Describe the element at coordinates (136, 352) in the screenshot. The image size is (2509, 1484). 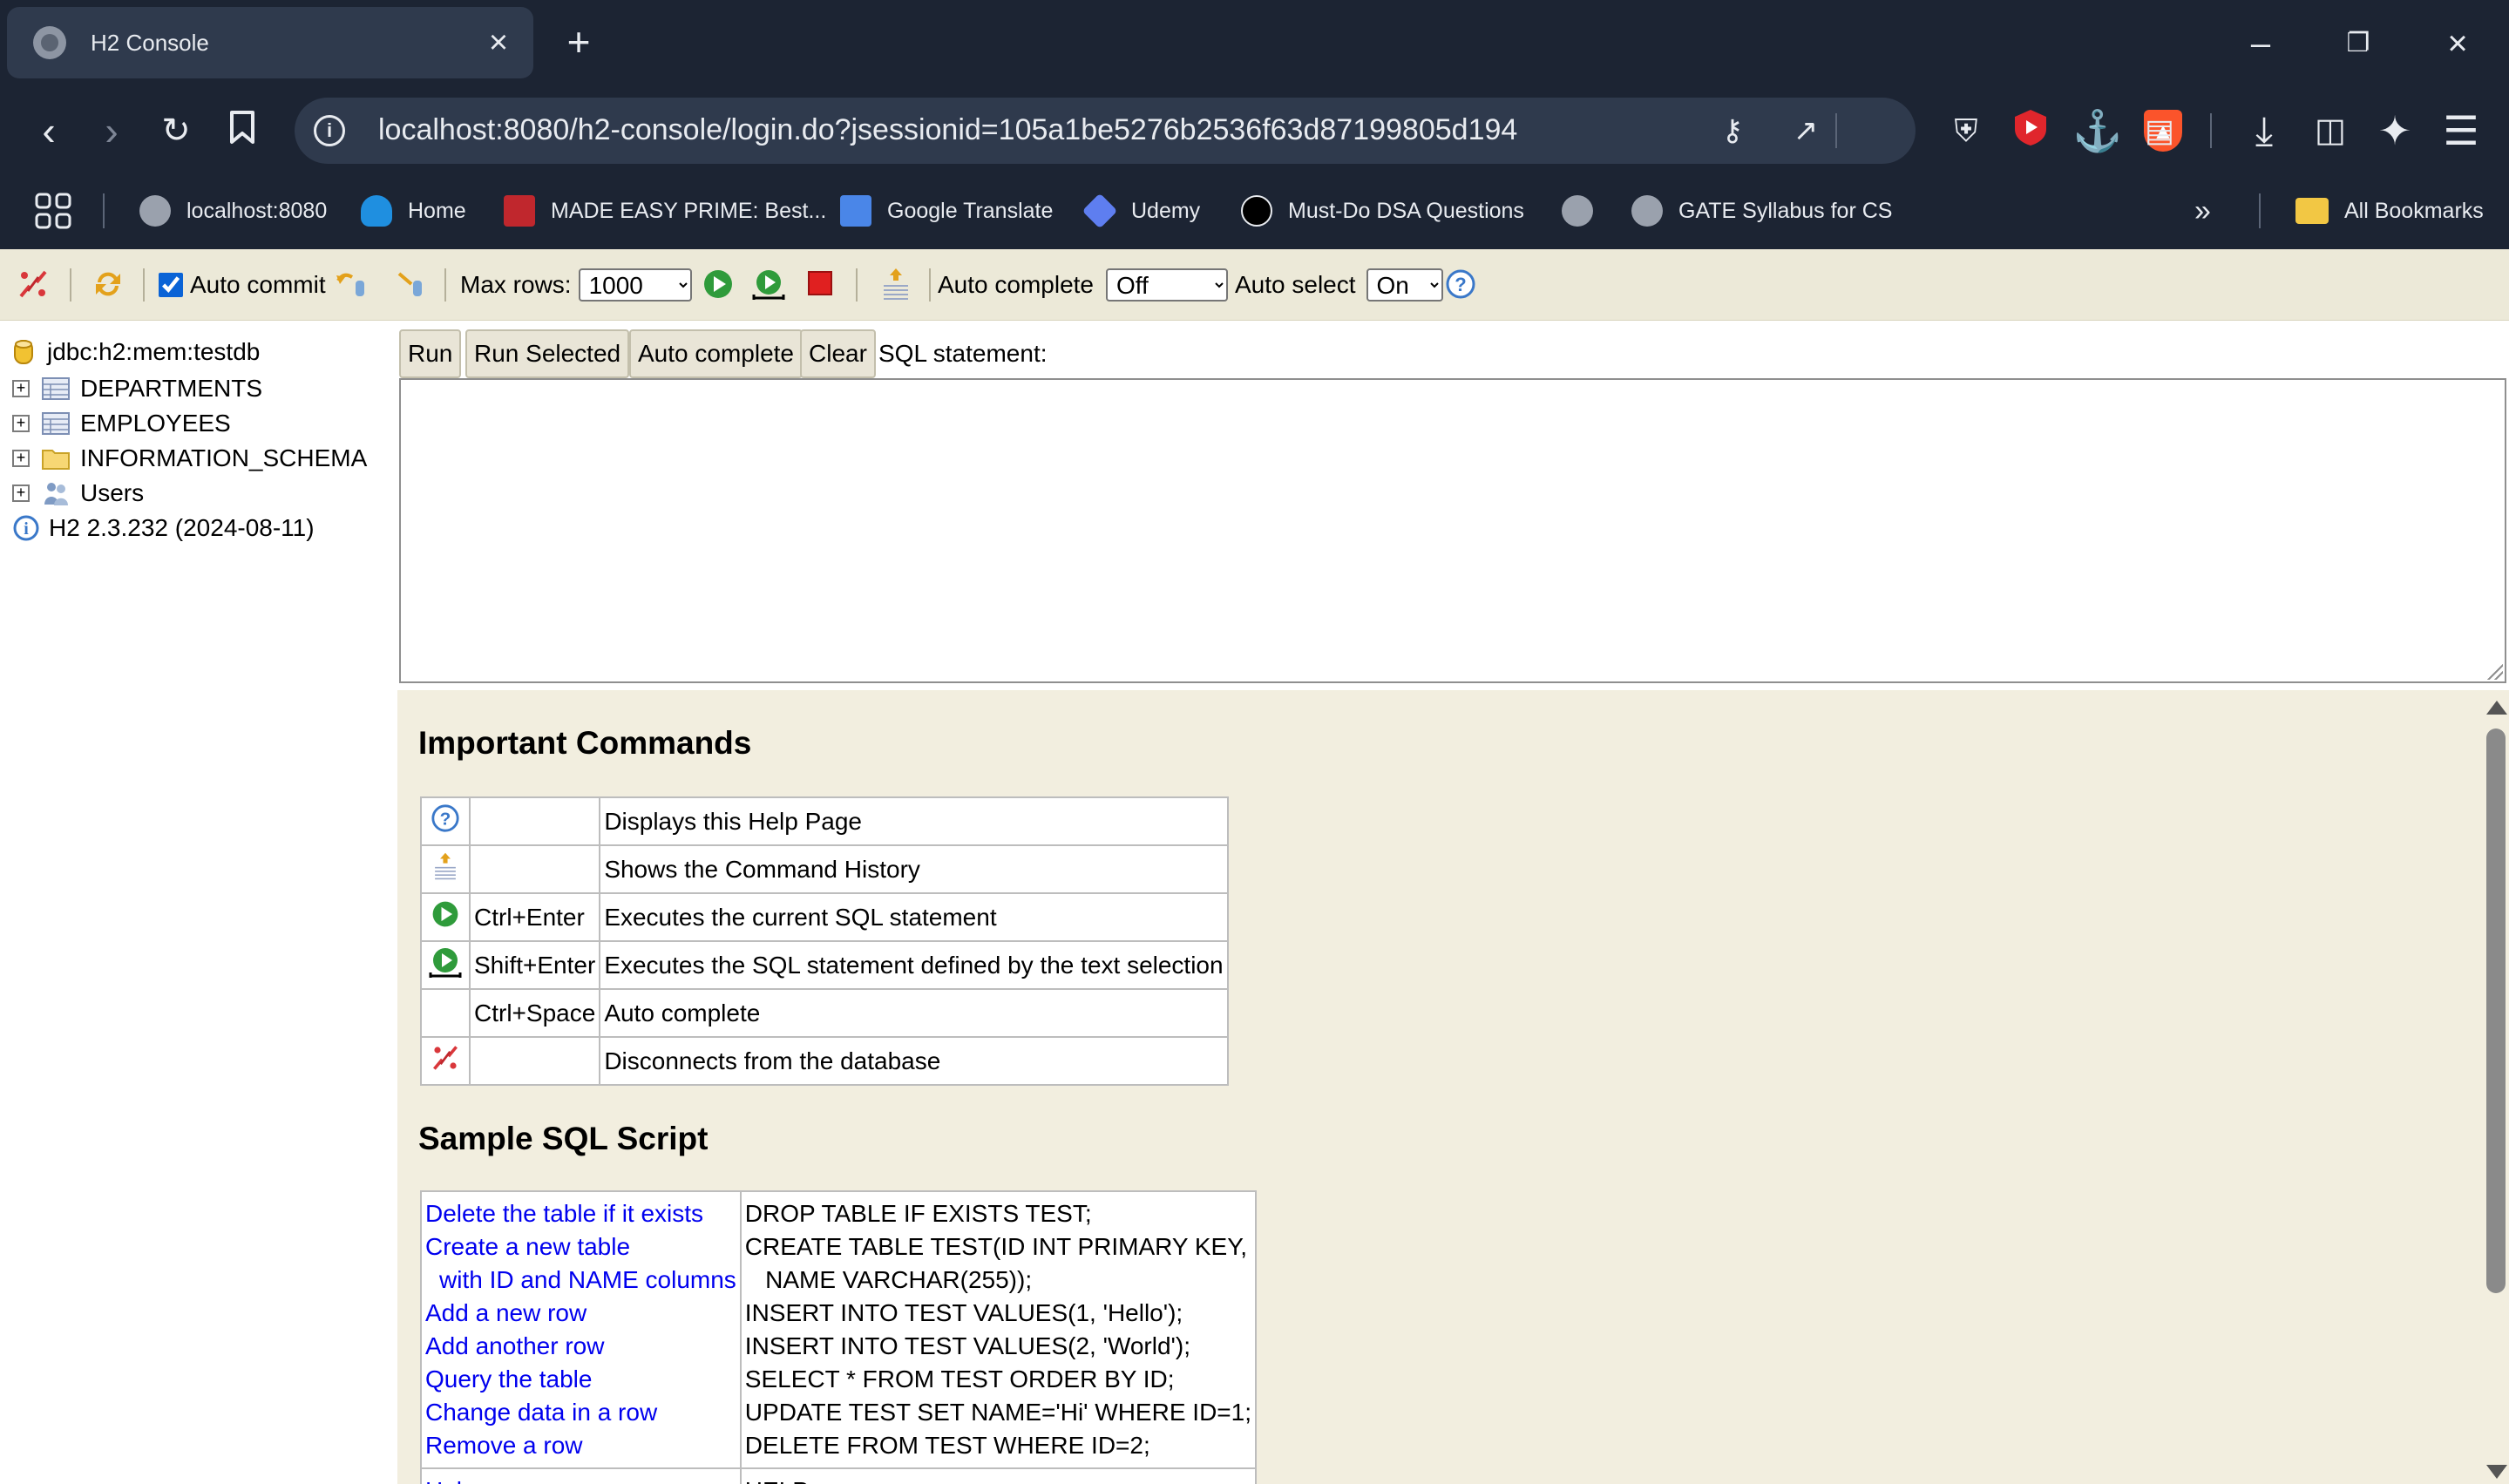
I see `connection-node: jdbc:h2:mem:testdb` at that location.